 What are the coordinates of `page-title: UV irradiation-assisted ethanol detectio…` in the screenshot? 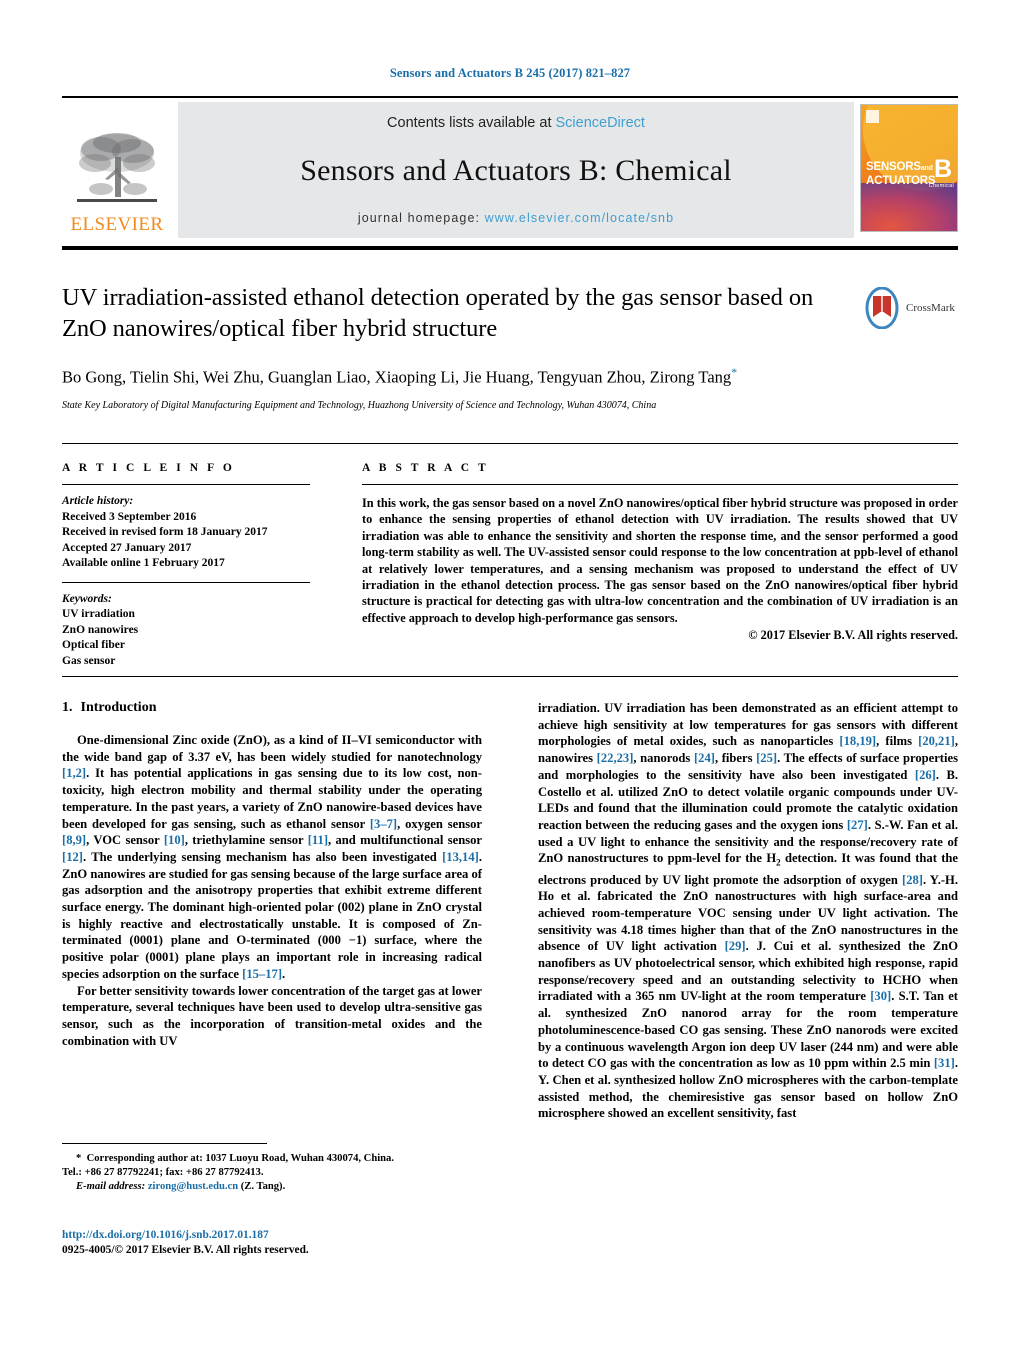 It's located at (438, 313).